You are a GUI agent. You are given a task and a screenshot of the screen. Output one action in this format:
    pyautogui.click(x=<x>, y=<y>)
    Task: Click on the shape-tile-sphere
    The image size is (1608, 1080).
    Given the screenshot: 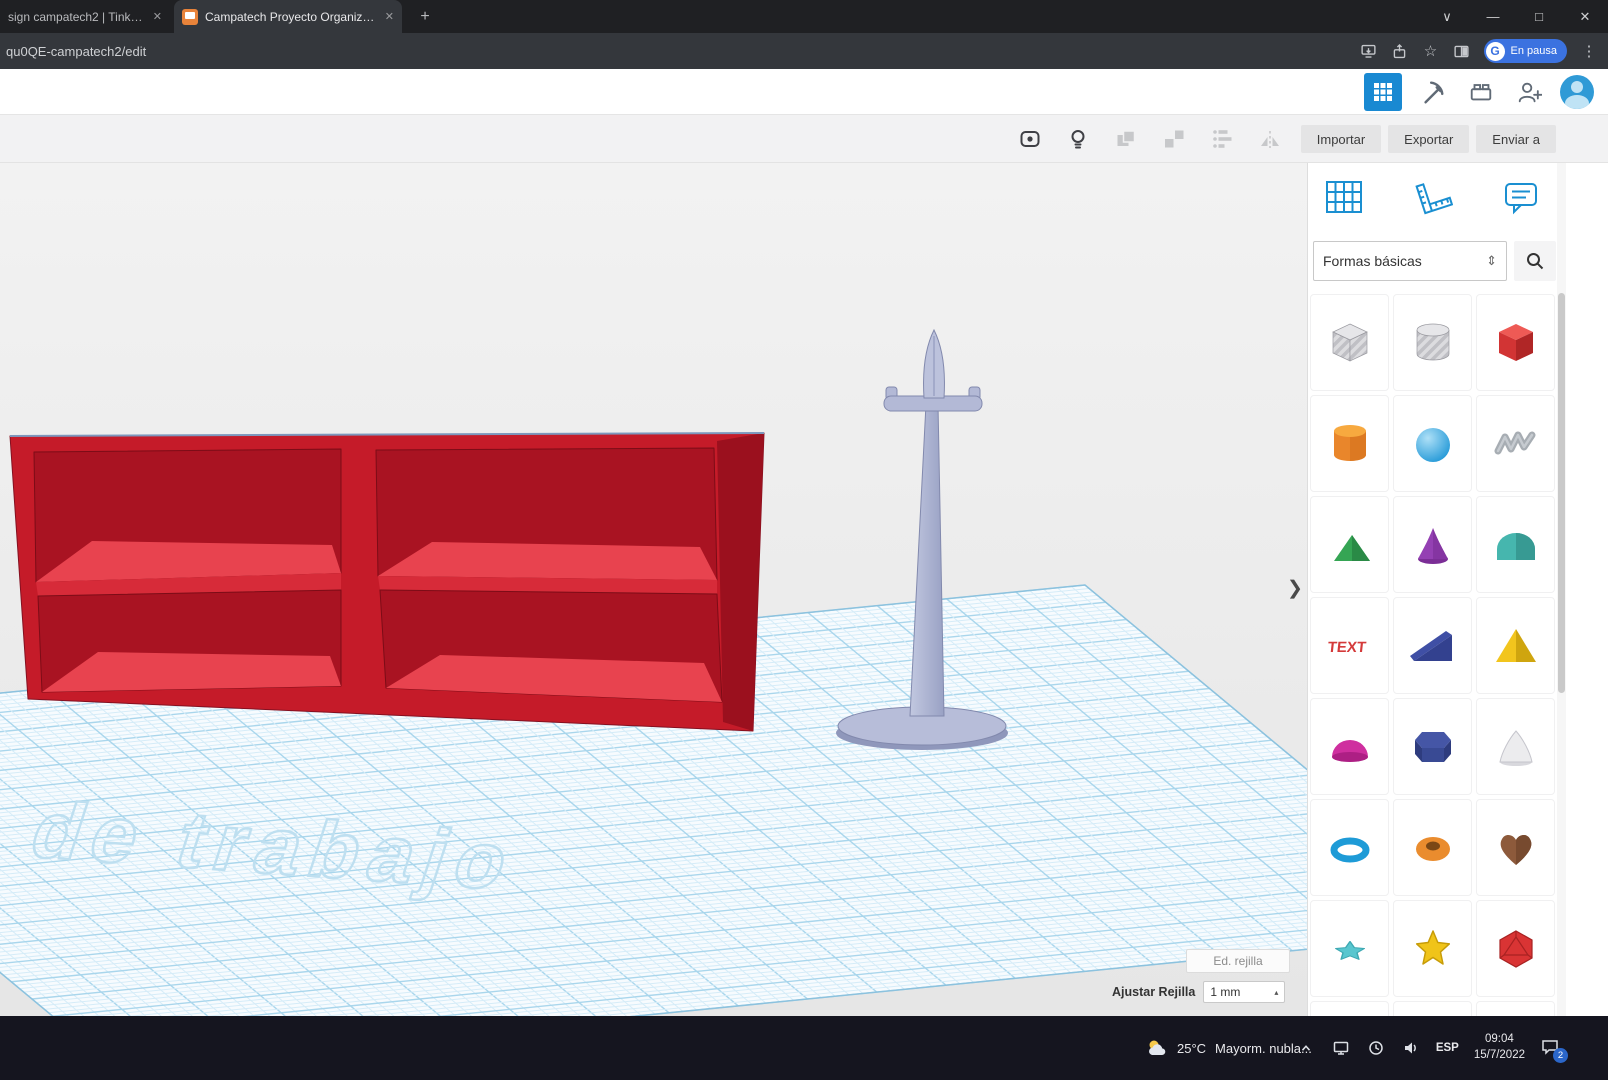 What is the action you would take?
    pyautogui.click(x=1432, y=443)
    